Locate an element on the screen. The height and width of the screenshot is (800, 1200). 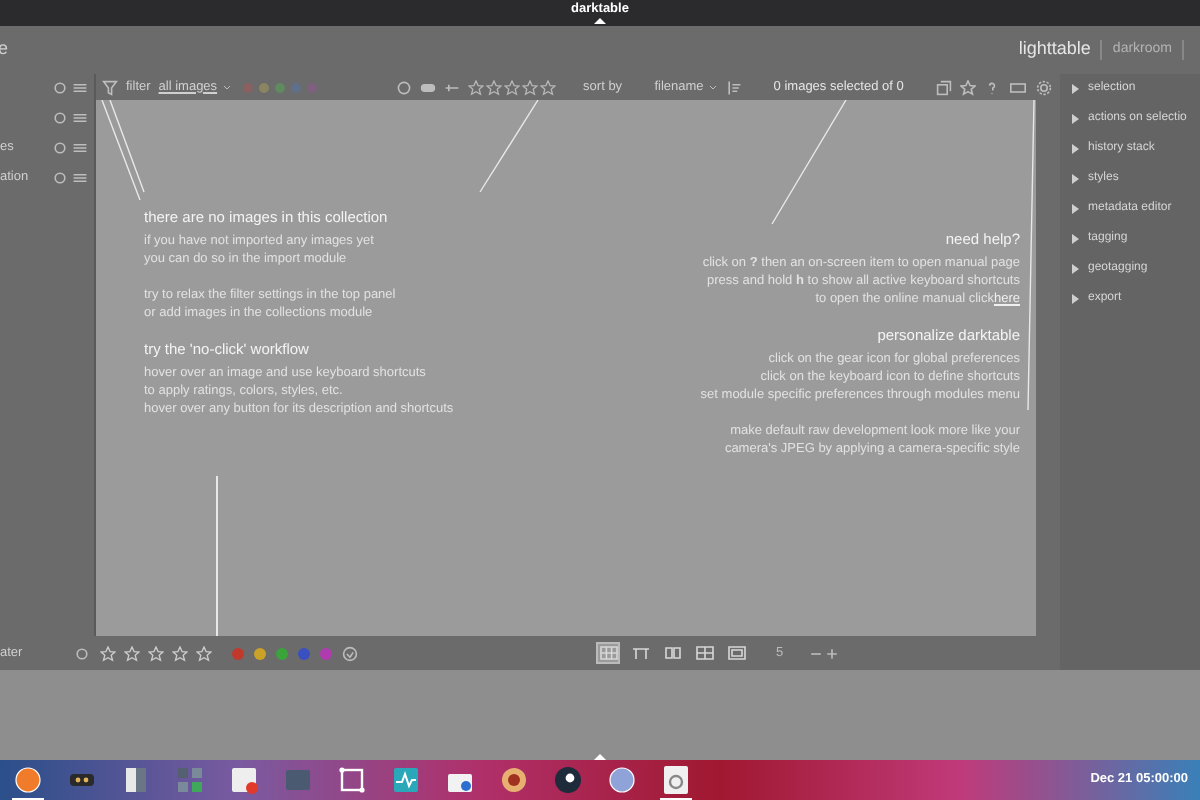
toggle-icon is located at coordinates (427, 87).